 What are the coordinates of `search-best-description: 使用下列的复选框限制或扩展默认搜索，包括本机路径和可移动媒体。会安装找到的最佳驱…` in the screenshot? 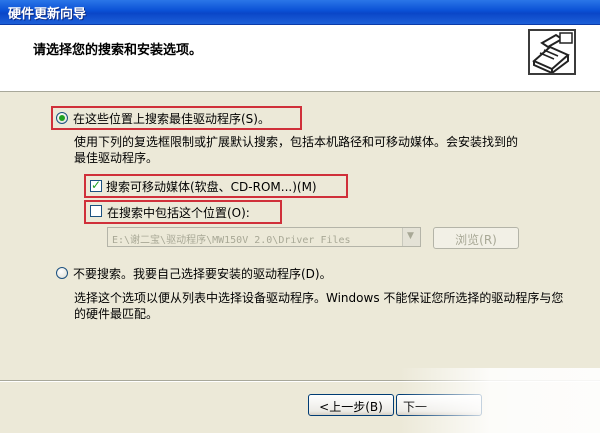 It's located at (296, 150).